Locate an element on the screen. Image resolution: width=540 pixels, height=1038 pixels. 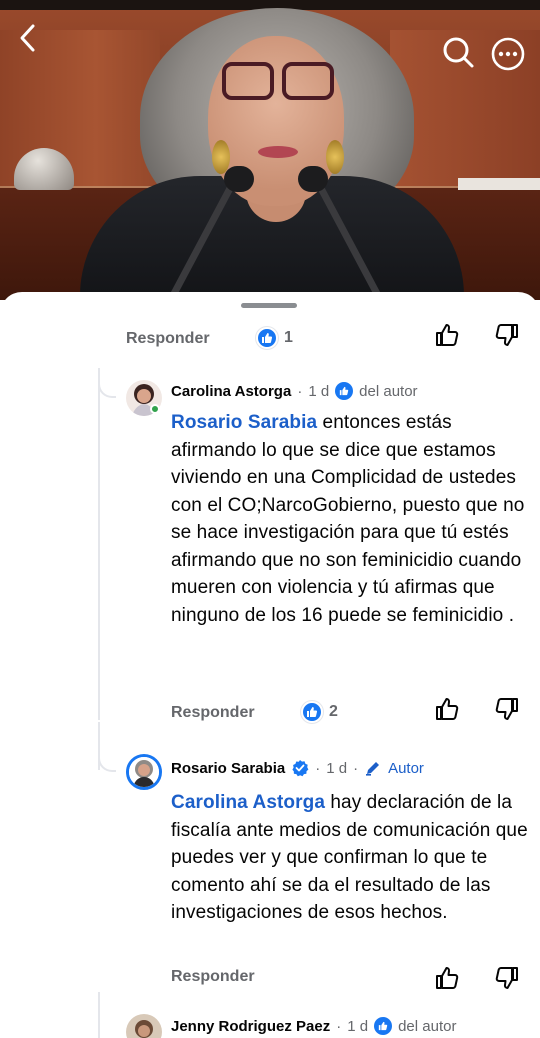
comment-meta: Jenny Rodriguez Paez · 1 d del autor is located at coordinates (314, 1026).